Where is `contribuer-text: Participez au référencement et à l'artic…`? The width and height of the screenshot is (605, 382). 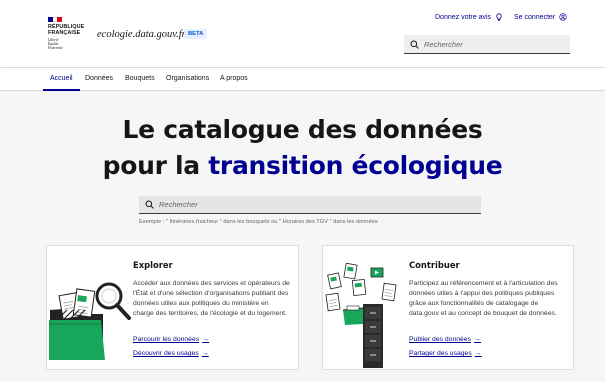
contribuer-text: Participez au référencement et à l'artic… is located at coordinates (483, 298).